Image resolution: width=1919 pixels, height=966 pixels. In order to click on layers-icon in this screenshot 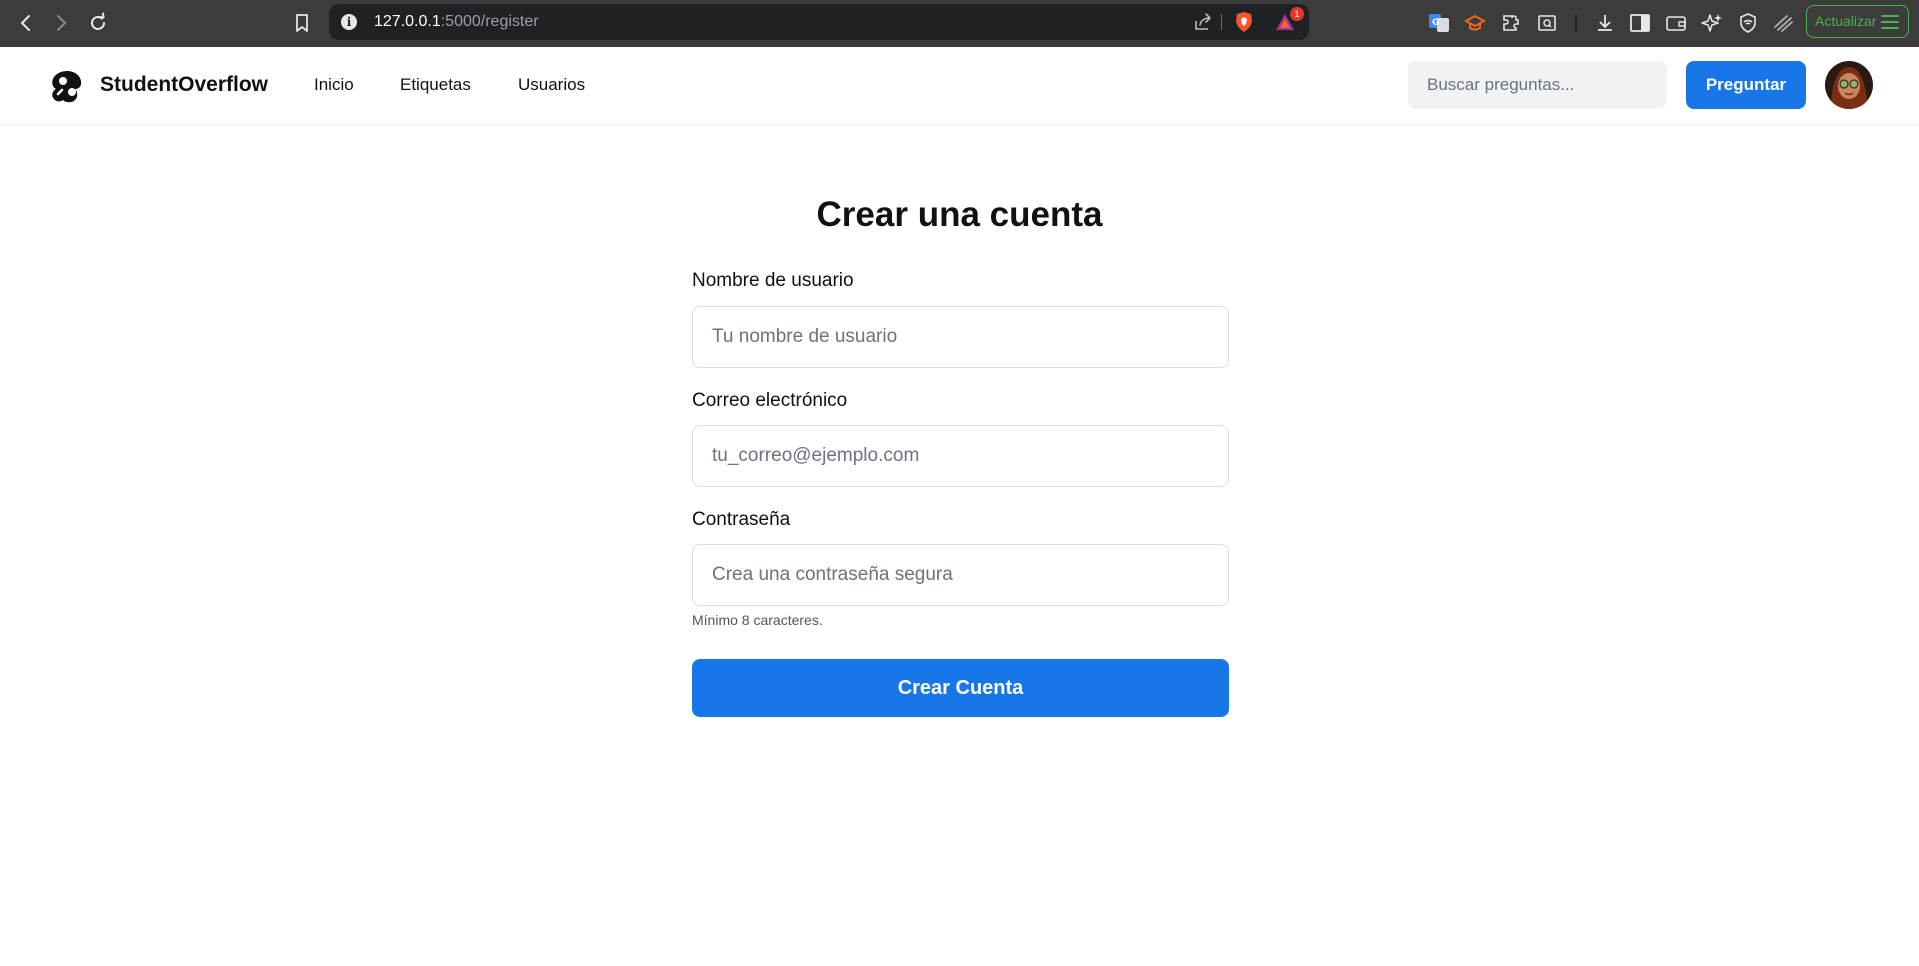, I will do `click(1783, 23)`.